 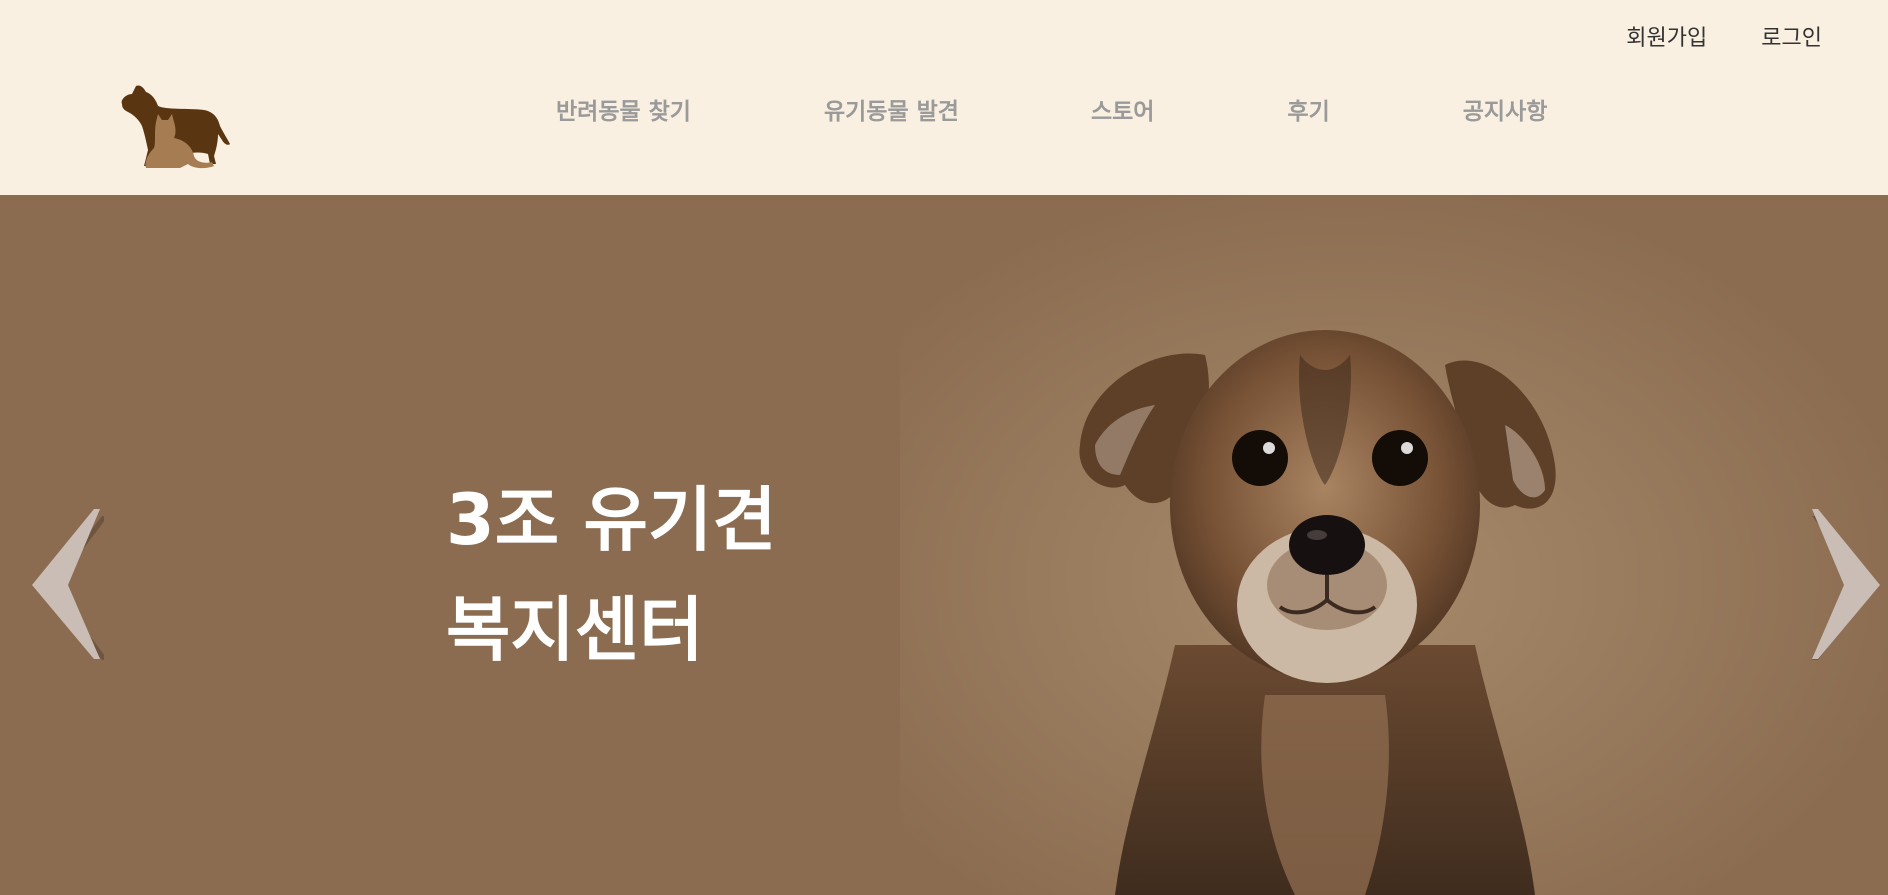 What do you see at coordinates (1327, 545) in the screenshot?
I see `dog-nose` at bounding box center [1327, 545].